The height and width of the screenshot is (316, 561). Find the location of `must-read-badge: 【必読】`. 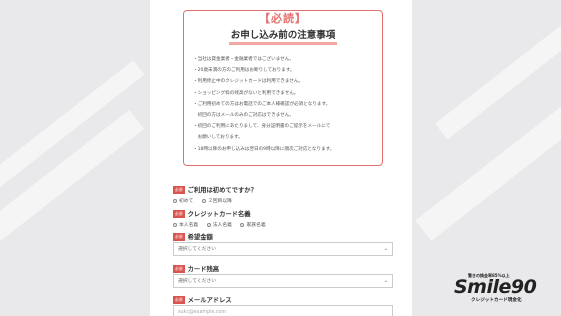

must-read-badge: 【必読】 is located at coordinates (283, 18).